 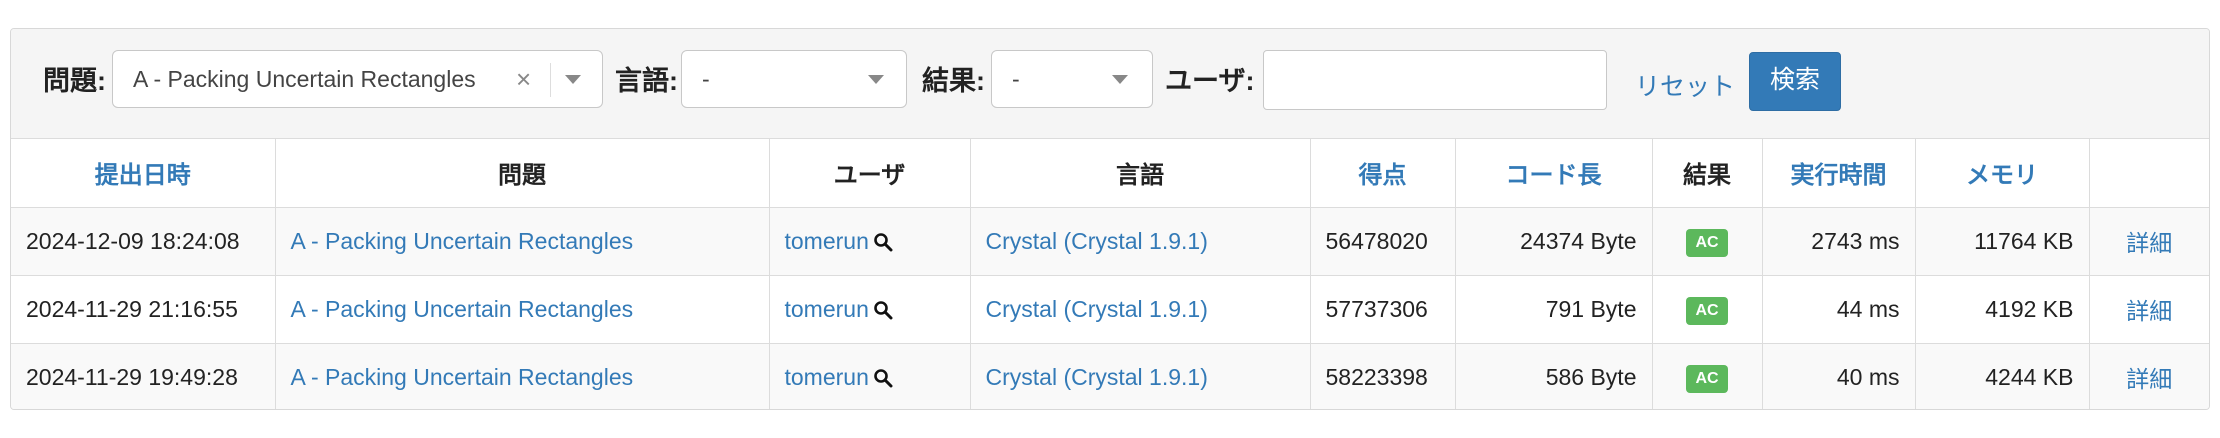 I want to click on exec-time-cell: 44 ms, so click(x=1839, y=309).